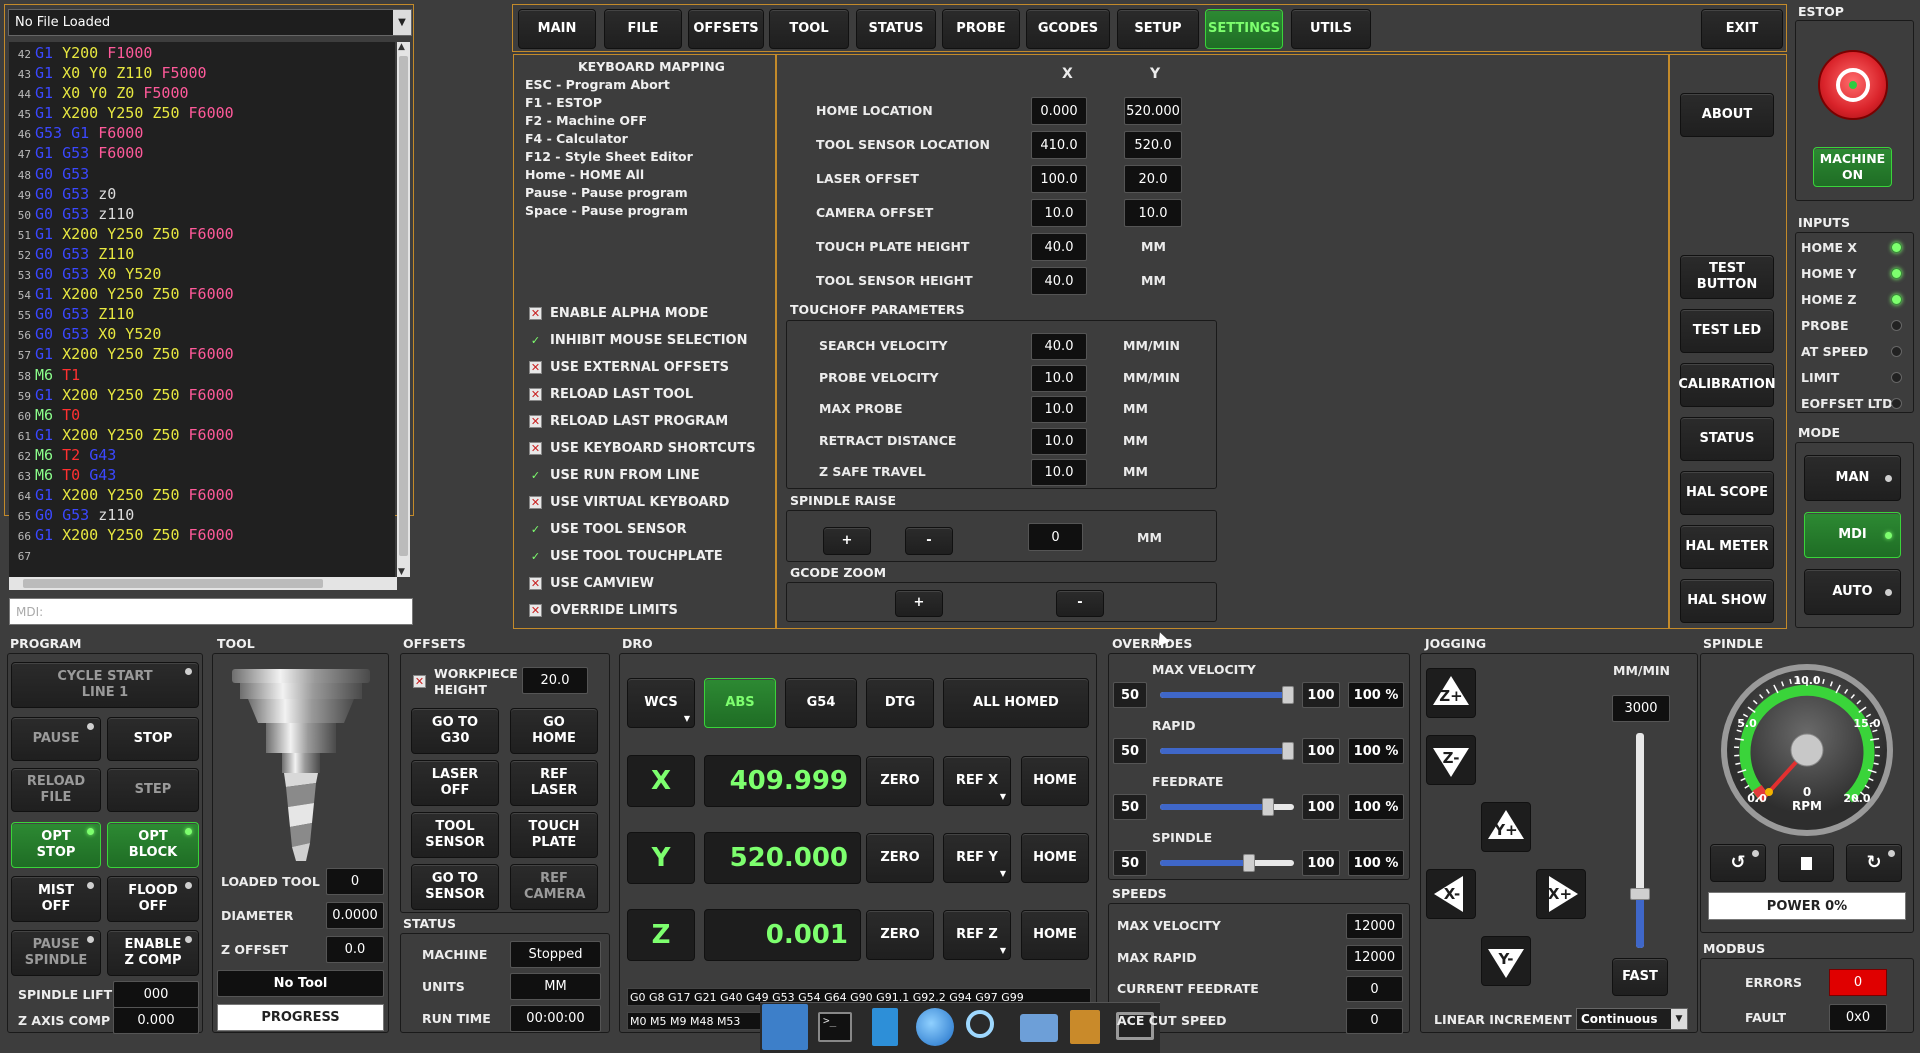 The height and width of the screenshot is (1053, 1920). Describe the element at coordinates (202, 436) in the screenshot. I see `gcode-line: 61 G1 X200 Y250 Z50 F6000` at that location.